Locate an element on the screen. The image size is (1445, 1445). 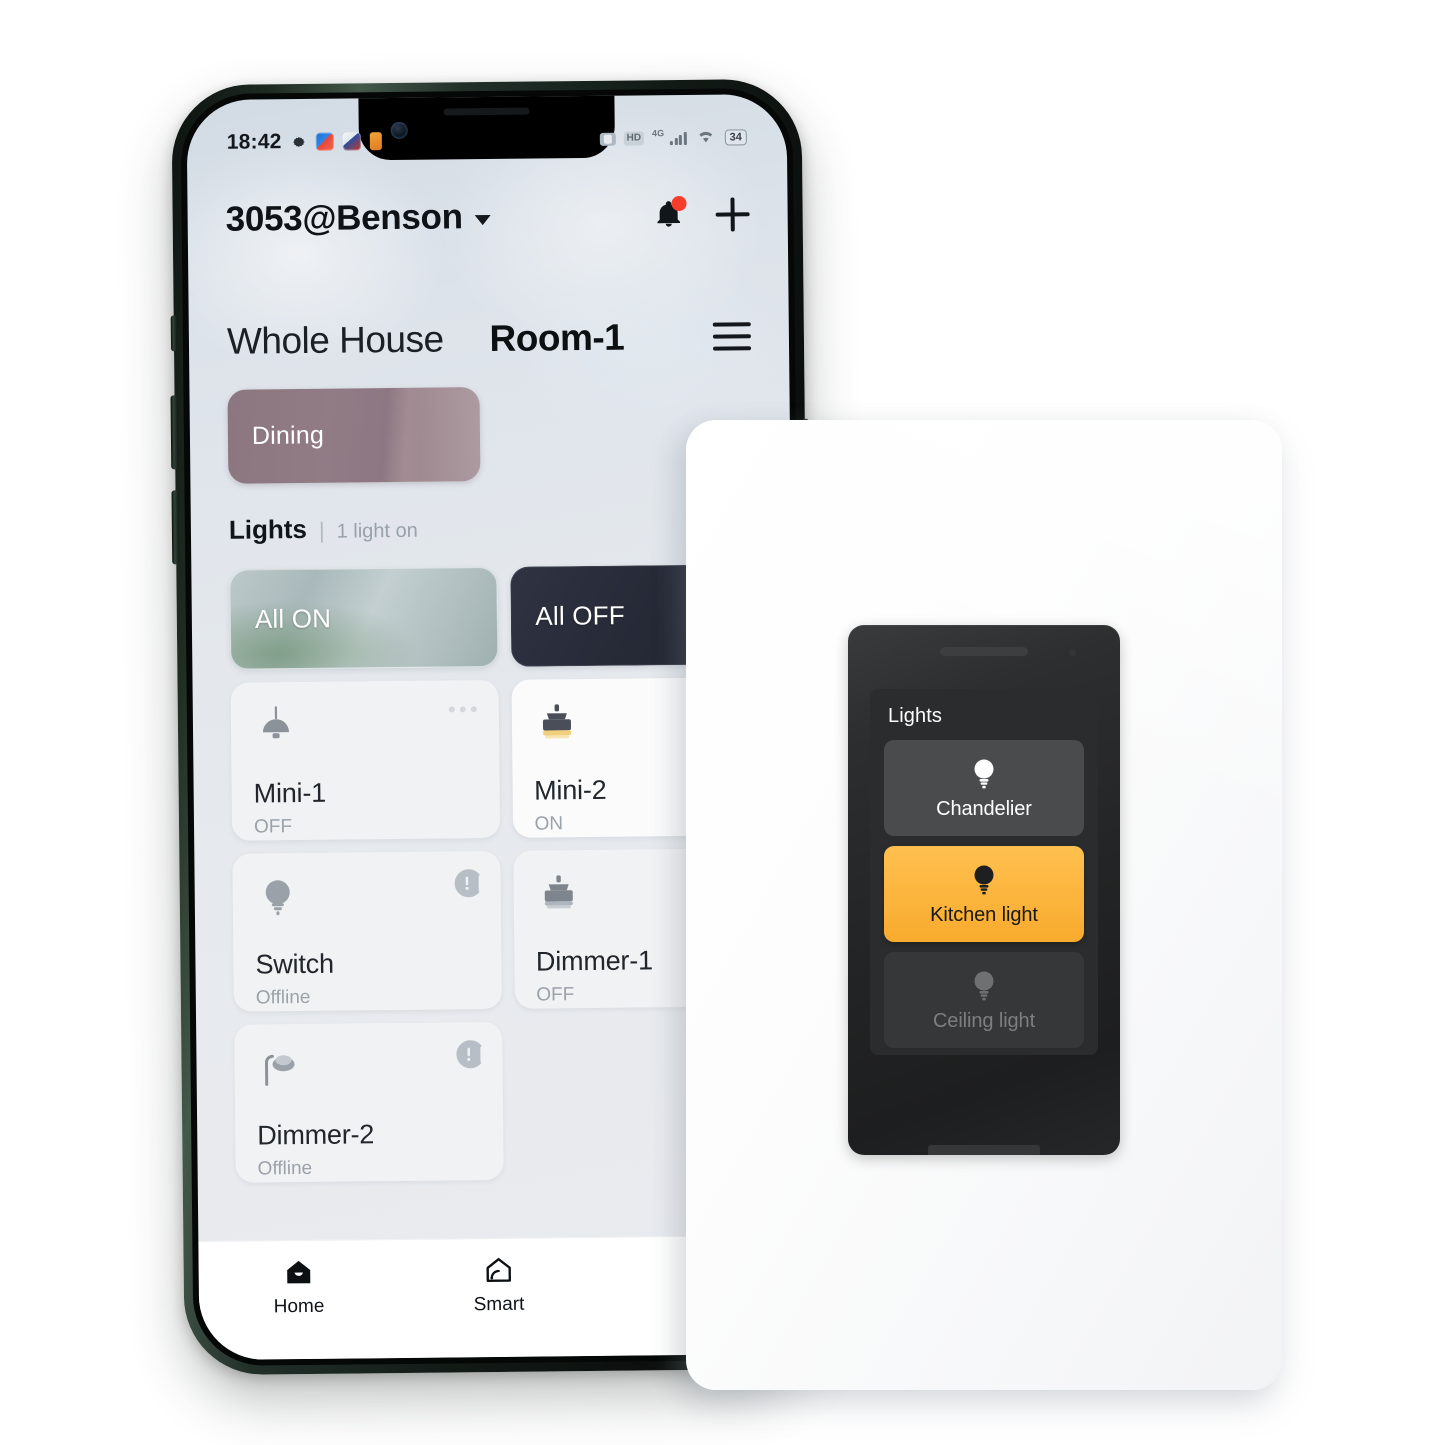
bulb-gray-icon is located at coordinates (984, 987).